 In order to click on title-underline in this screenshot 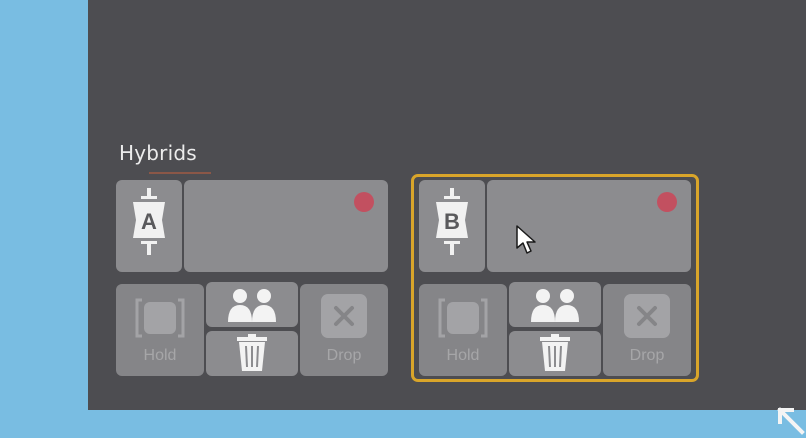, I will do `click(180, 173)`.